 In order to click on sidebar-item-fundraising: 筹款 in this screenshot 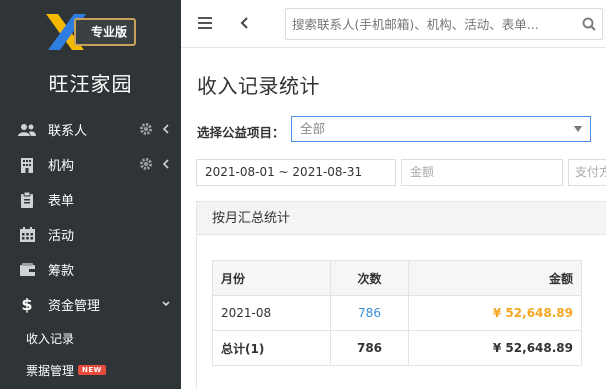, I will do `click(90, 269)`.